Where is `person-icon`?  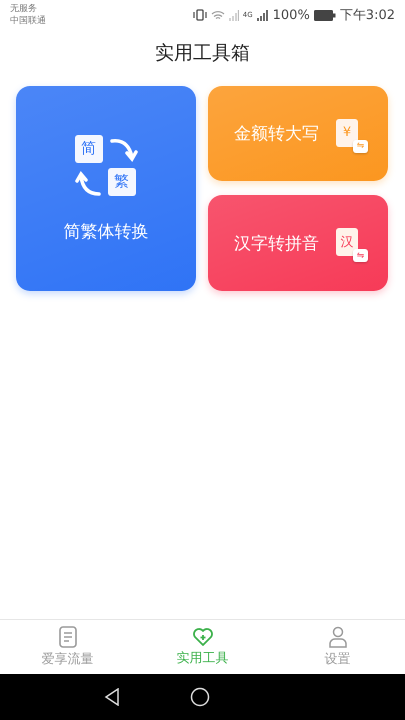
person-icon is located at coordinates (338, 637).